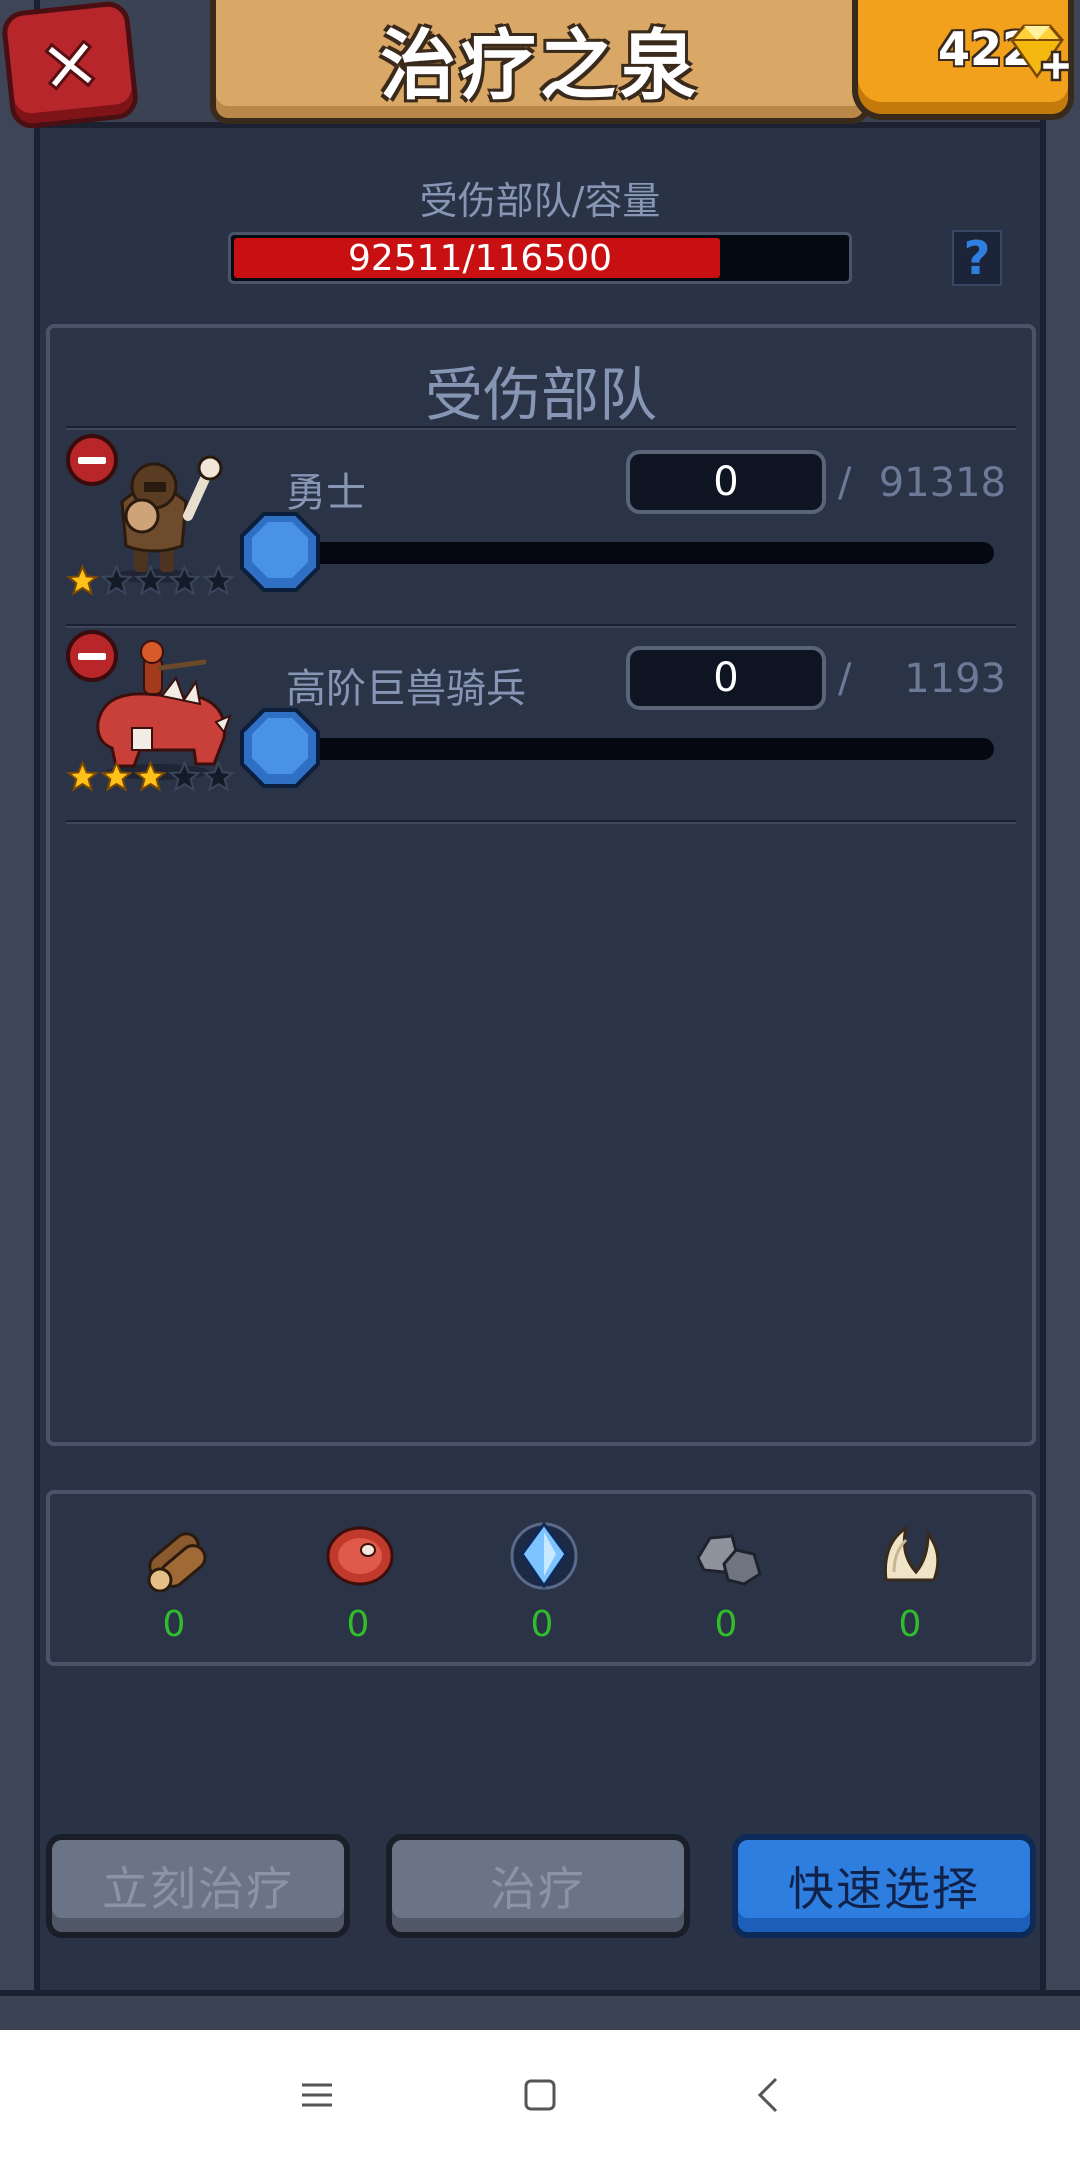  I want to click on home-icon, so click(540, 2095).